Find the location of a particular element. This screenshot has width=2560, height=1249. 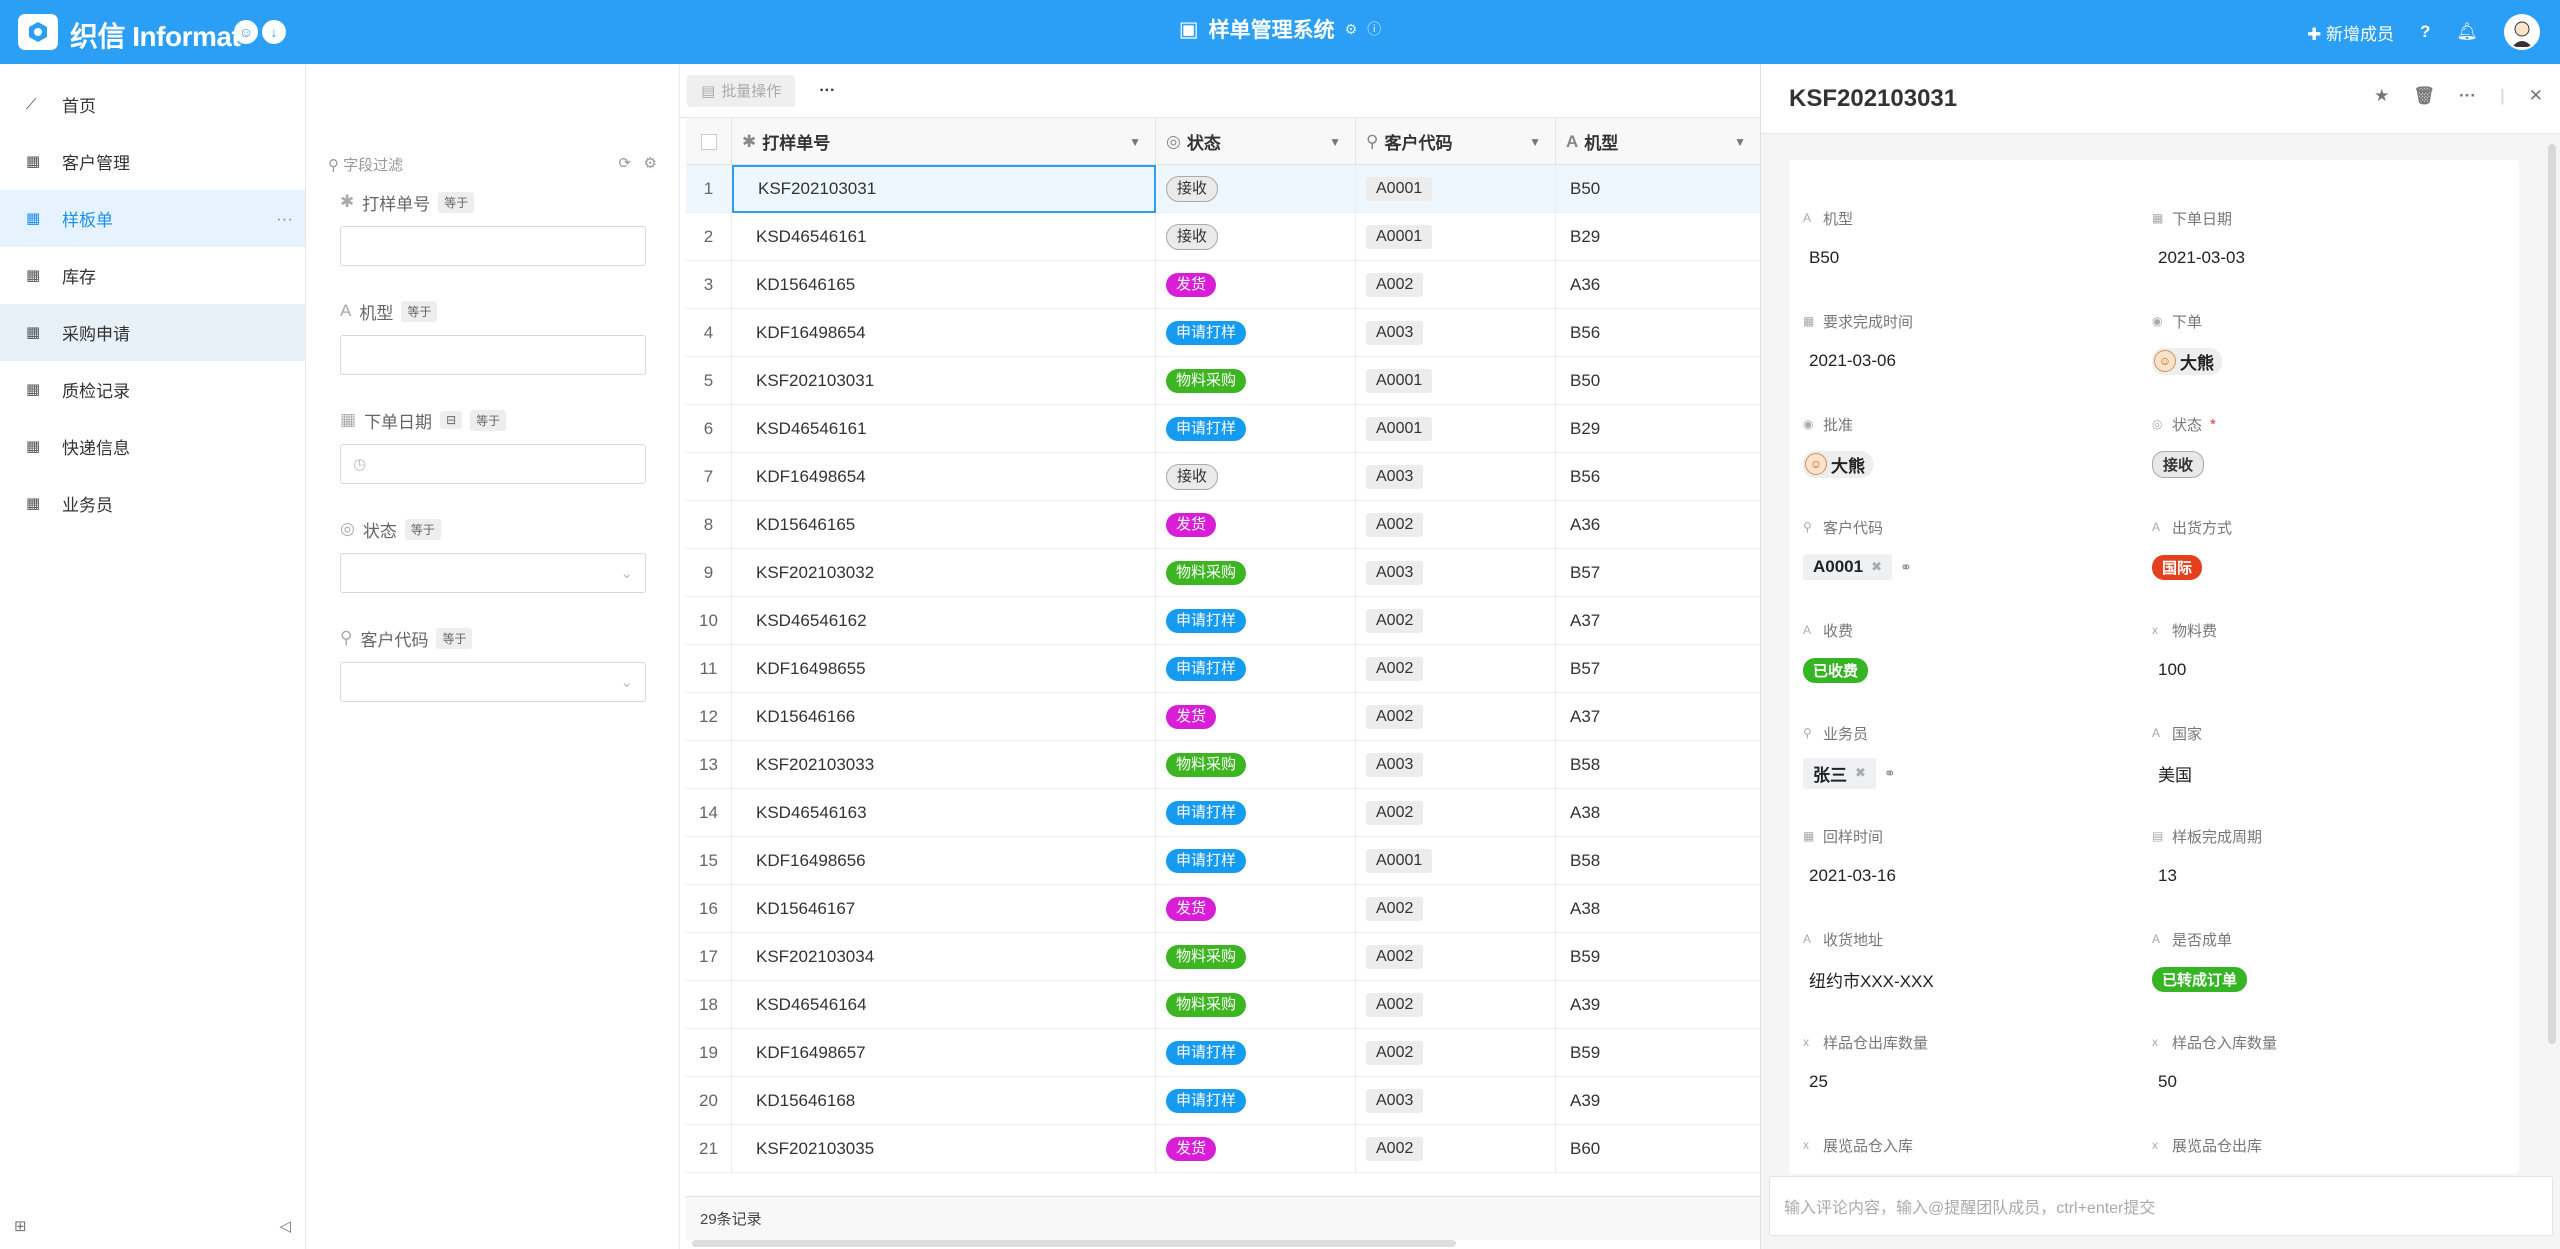

cell-order-no: KDF16498657 is located at coordinates (944, 1052).